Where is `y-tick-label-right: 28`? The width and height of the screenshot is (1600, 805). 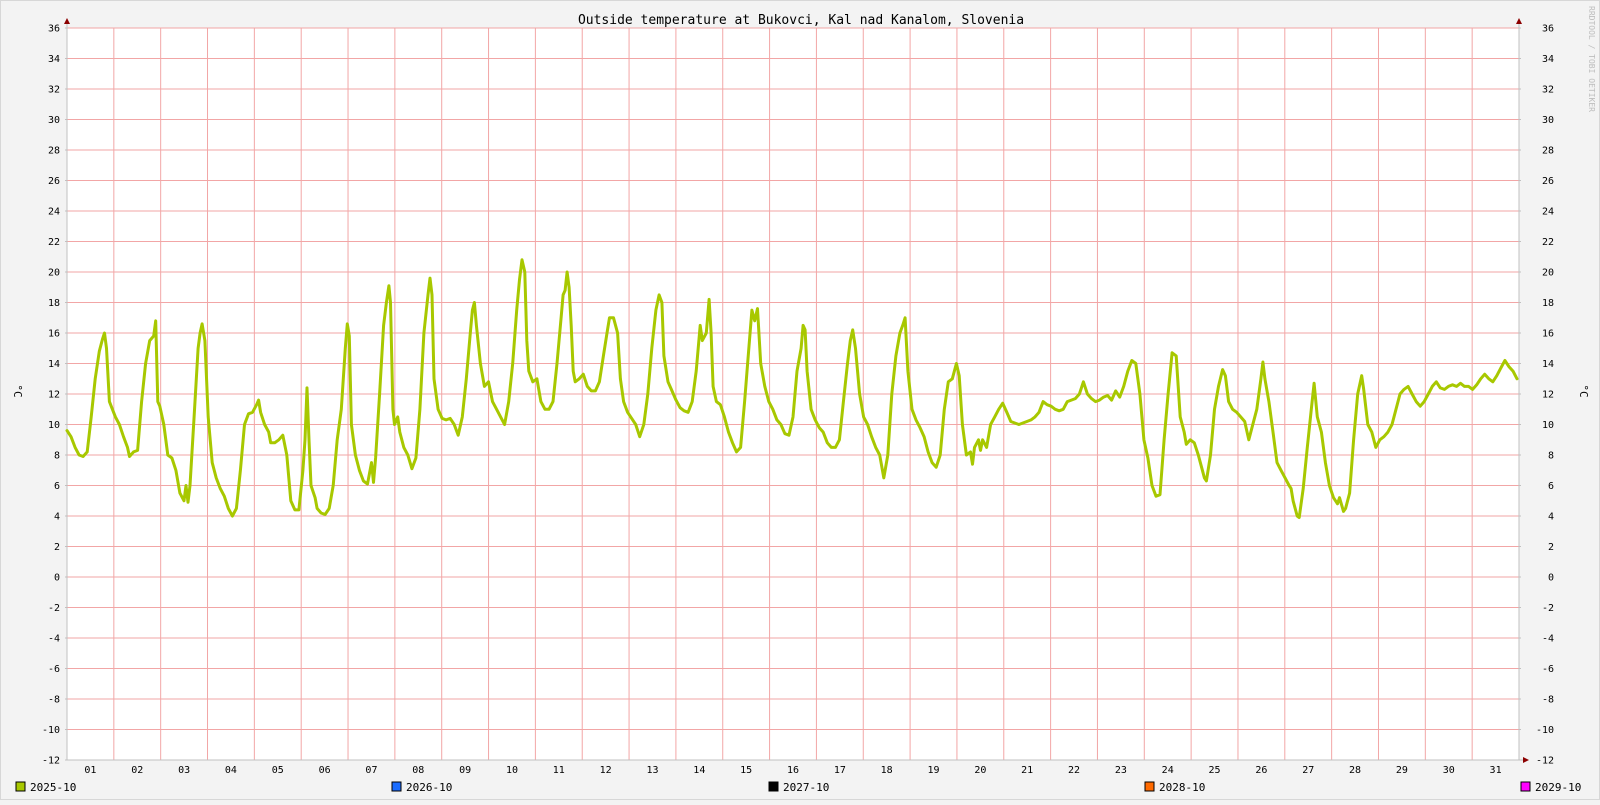 y-tick-label-right: 28 is located at coordinates (1548, 151).